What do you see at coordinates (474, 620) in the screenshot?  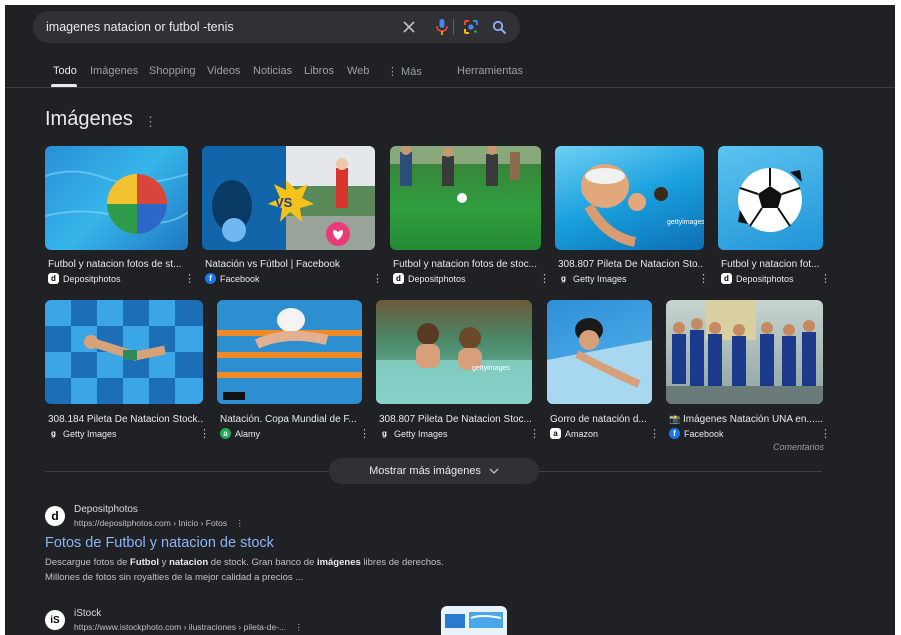 I see `result-thumbnail` at bounding box center [474, 620].